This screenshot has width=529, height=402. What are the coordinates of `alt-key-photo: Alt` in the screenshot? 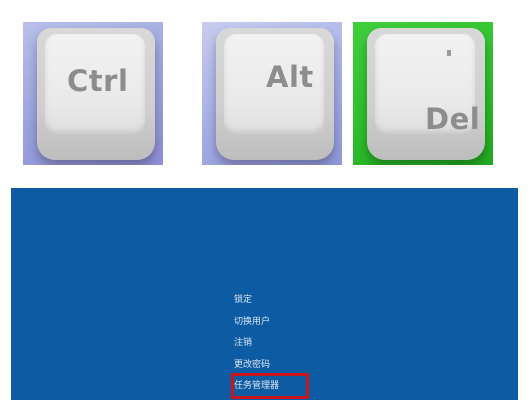 It's located at (272, 93).